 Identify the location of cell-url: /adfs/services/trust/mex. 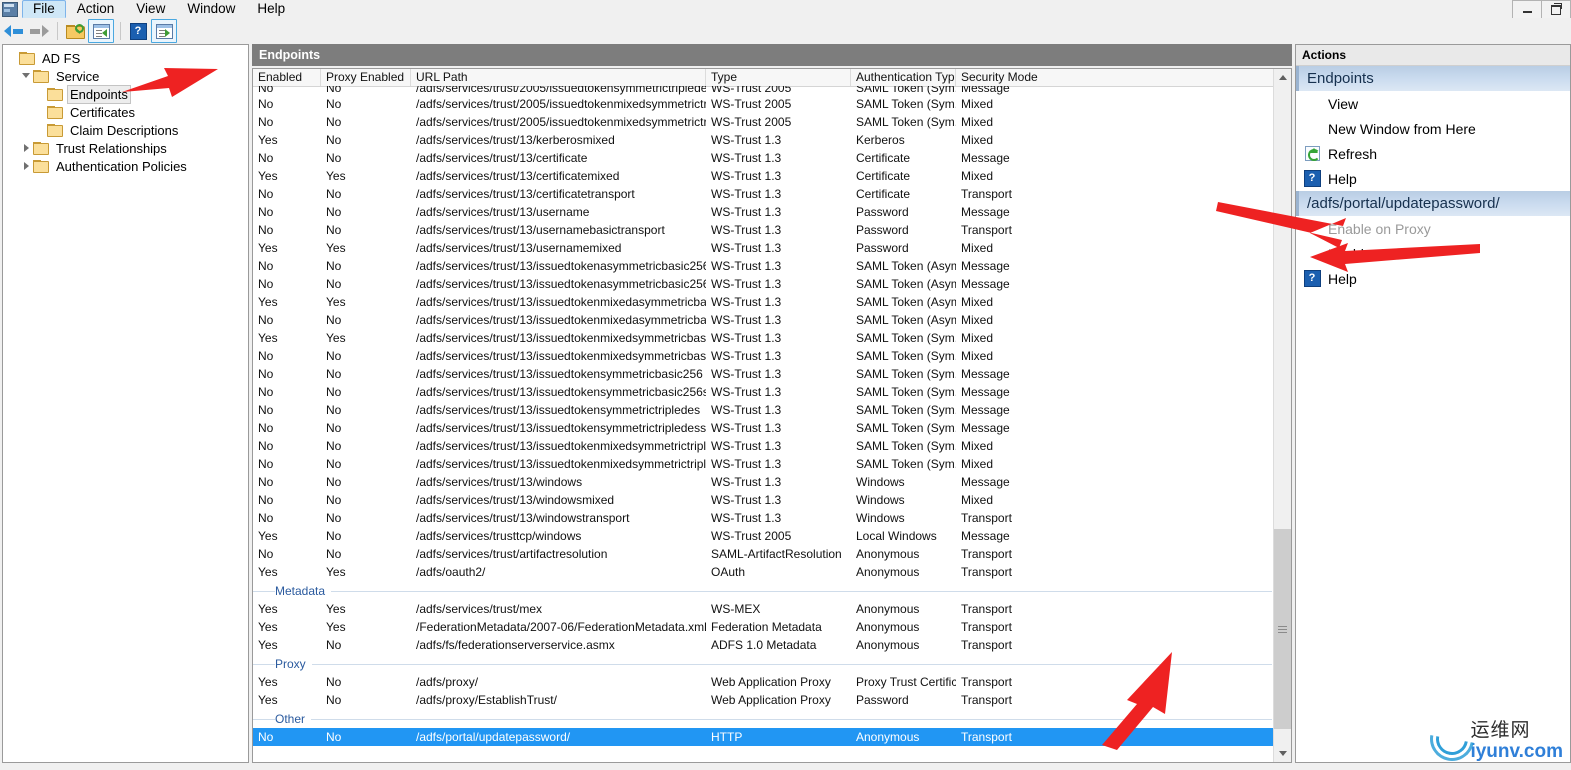
(479, 609).